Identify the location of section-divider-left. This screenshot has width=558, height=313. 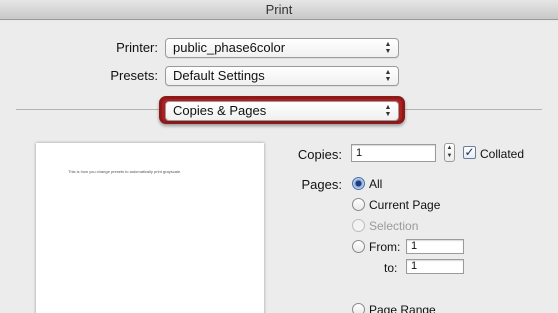
(89, 109).